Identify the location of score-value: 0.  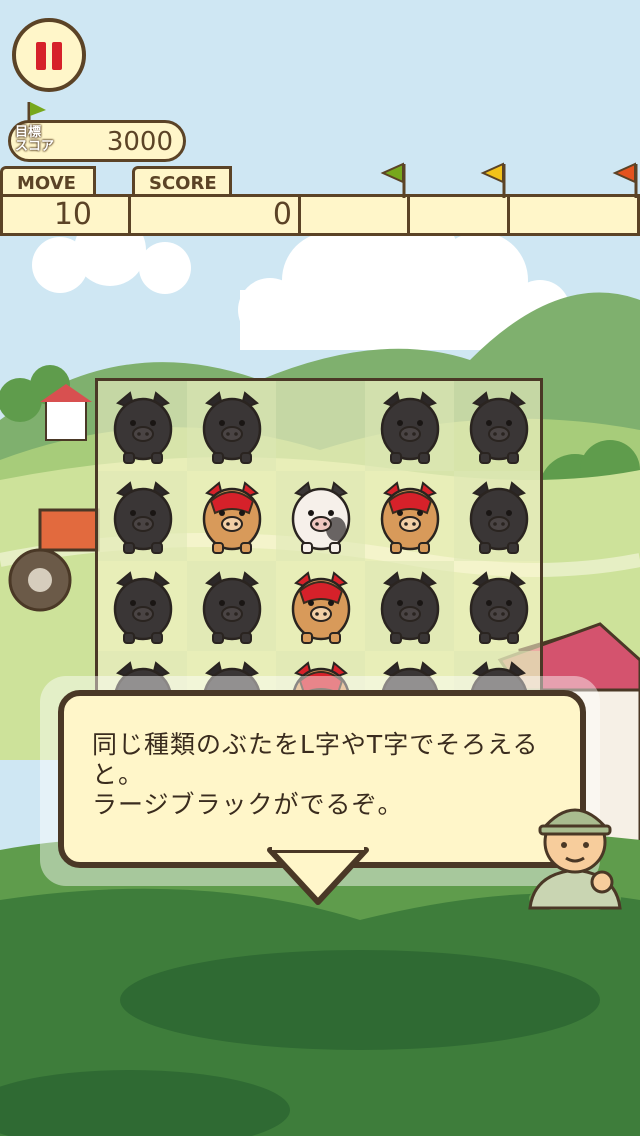
(217, 215).